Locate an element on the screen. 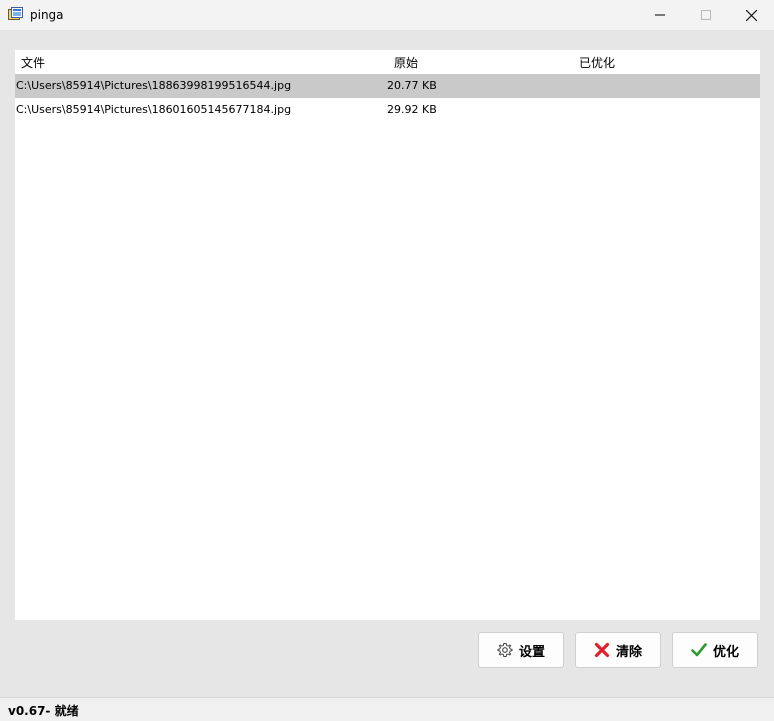 The width and height of the screenshot is (774, 721). close-icon is located at coordinates (751, 15).